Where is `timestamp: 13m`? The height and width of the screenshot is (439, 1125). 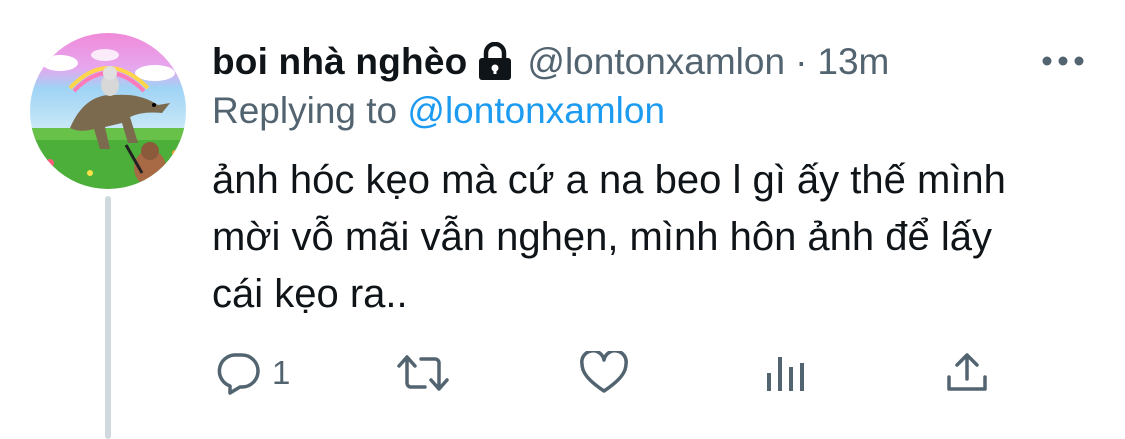
timestamp: 13m is located at coordinates (853, 62).